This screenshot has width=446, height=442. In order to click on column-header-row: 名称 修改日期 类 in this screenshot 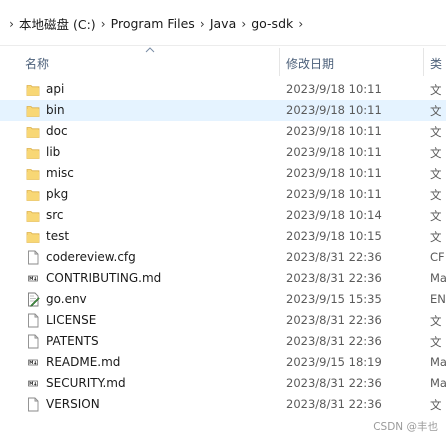, I will do `click(223, 62)`.